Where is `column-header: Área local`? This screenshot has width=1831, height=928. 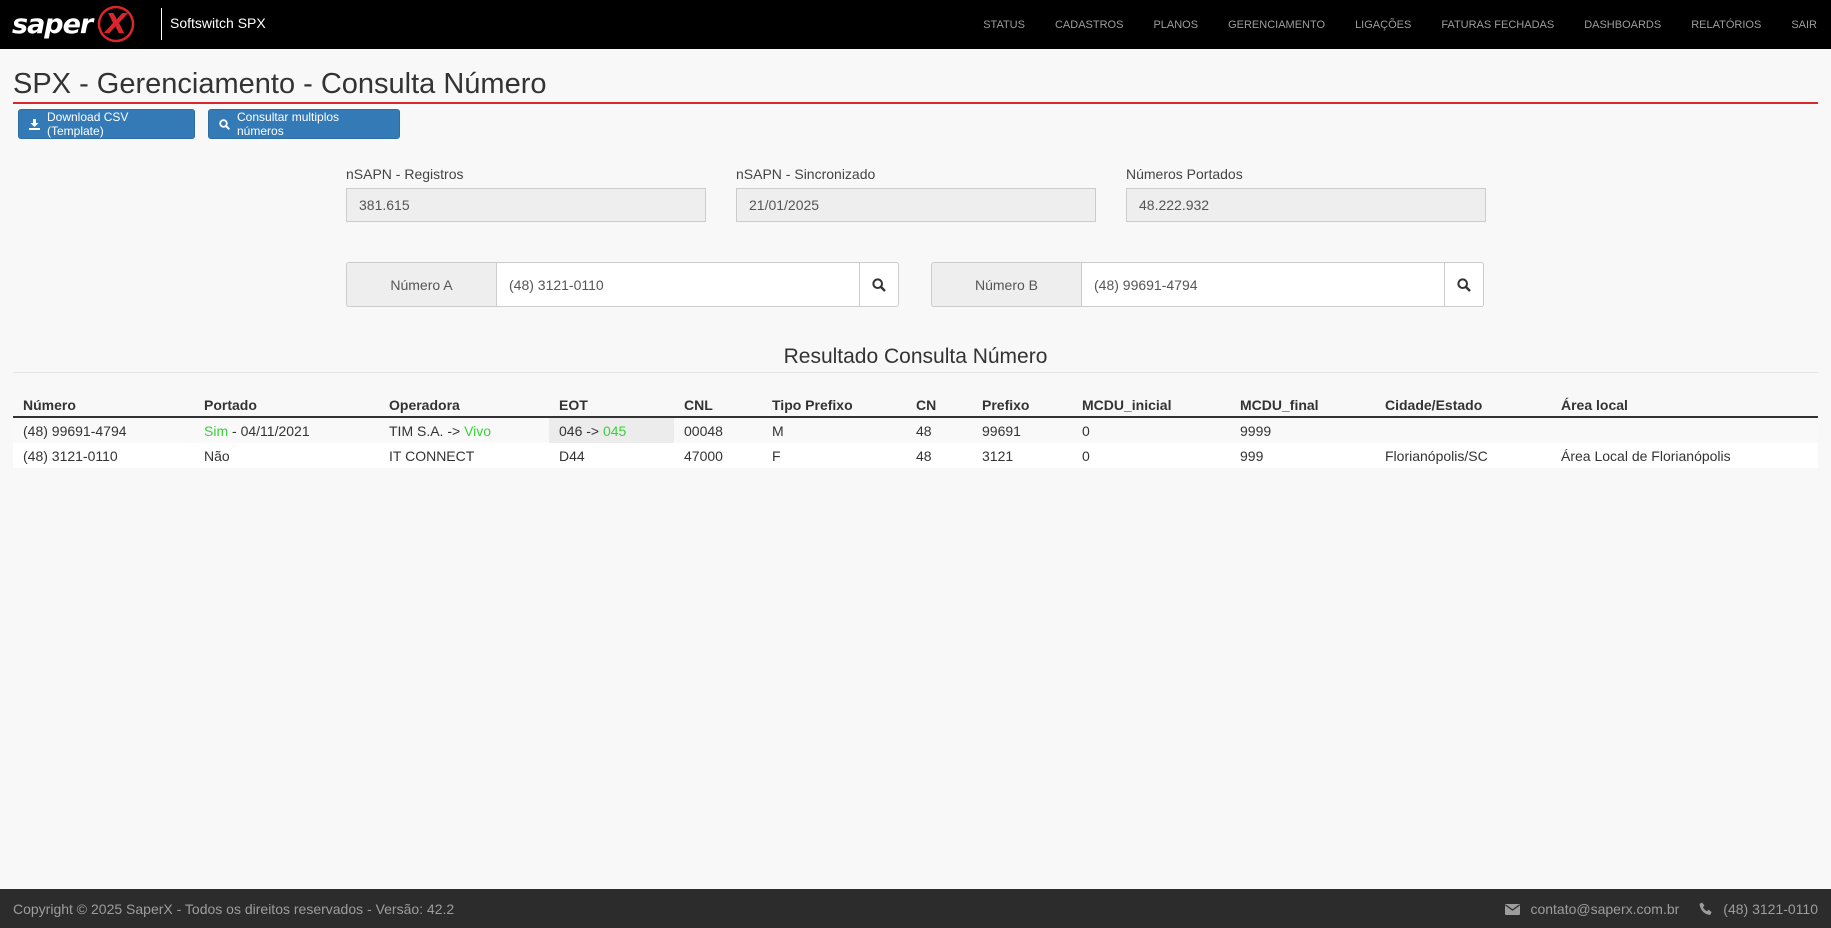
column-header: Área local is located at coordinates (1684, 405).